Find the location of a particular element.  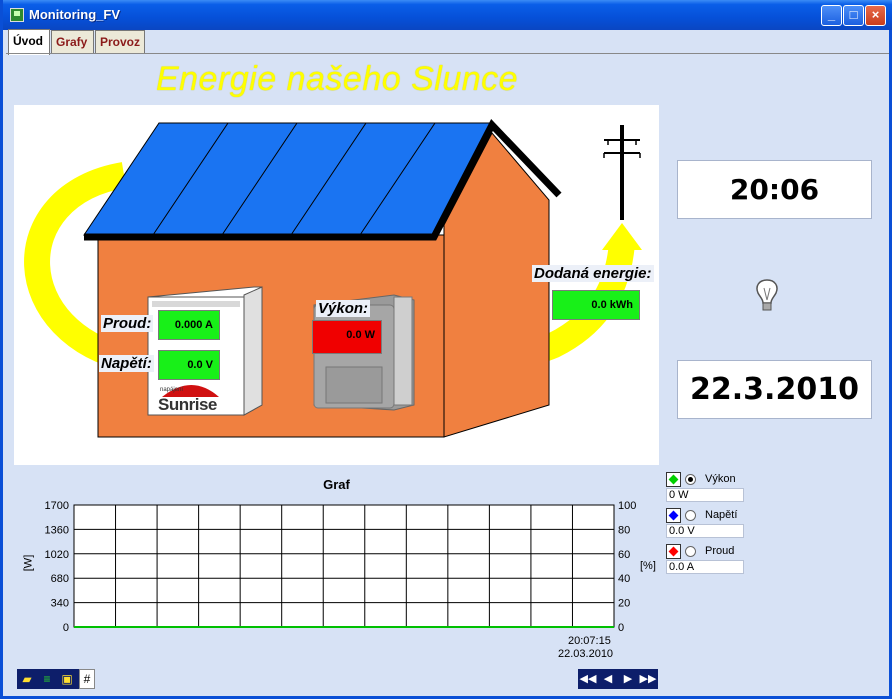

plot-background is located at coordinates (344, 566).